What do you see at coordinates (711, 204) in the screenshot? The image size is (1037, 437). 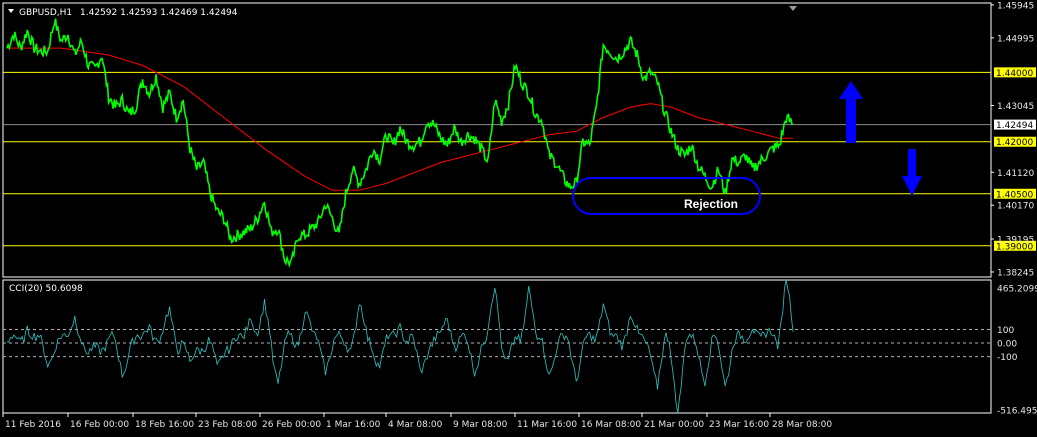 I see `rejection-label: Rejection` at bounding box center [711, 204].